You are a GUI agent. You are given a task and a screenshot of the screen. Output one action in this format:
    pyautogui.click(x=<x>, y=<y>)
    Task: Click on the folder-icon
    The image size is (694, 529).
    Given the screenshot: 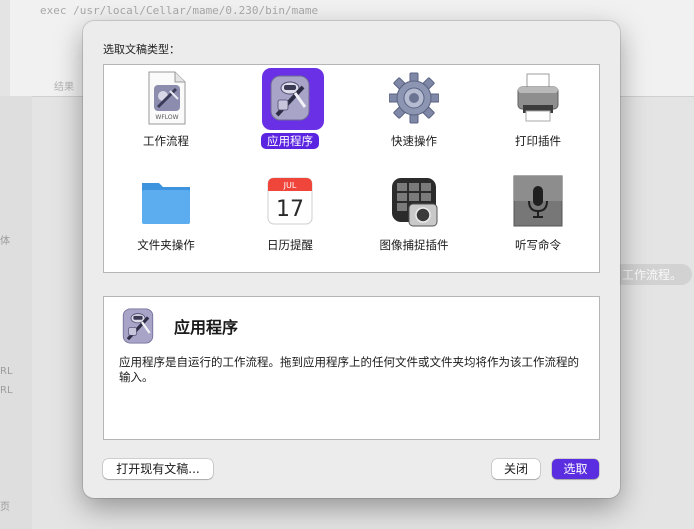 What is the action you would take?
    pyautogui.click(x=166, y=202)
    